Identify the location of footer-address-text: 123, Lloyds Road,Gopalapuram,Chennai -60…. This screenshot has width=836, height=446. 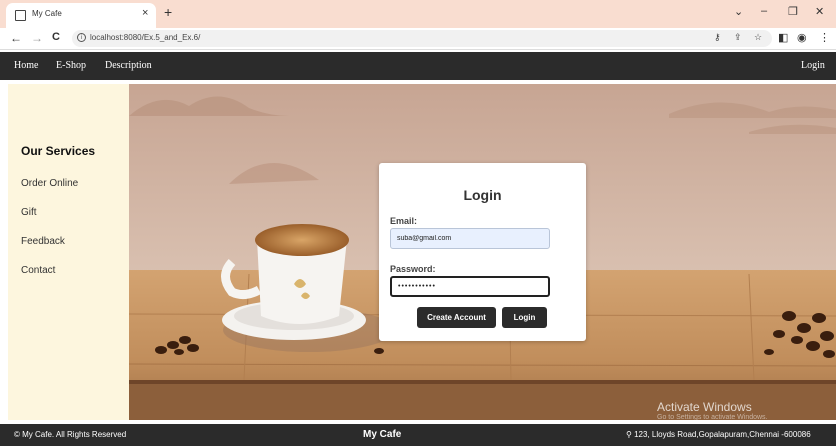
(722, 434).